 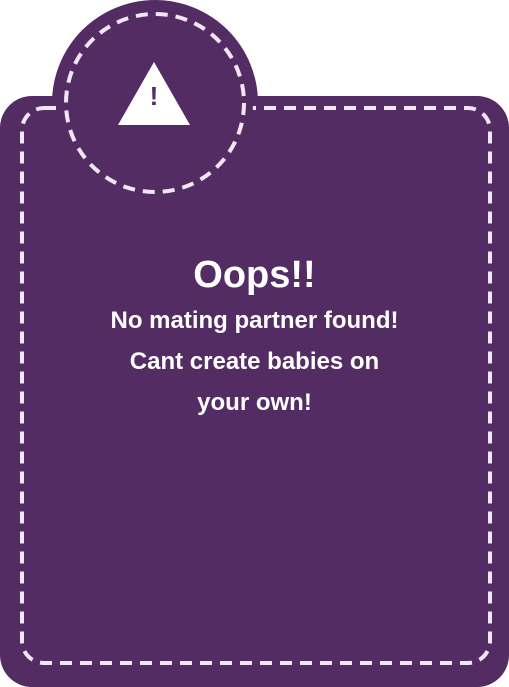 What do you see at coordinates (254, 361) in the screenshot?
I see `dialog-line-2: Cant create babies on` at bounding box center [254, 361].